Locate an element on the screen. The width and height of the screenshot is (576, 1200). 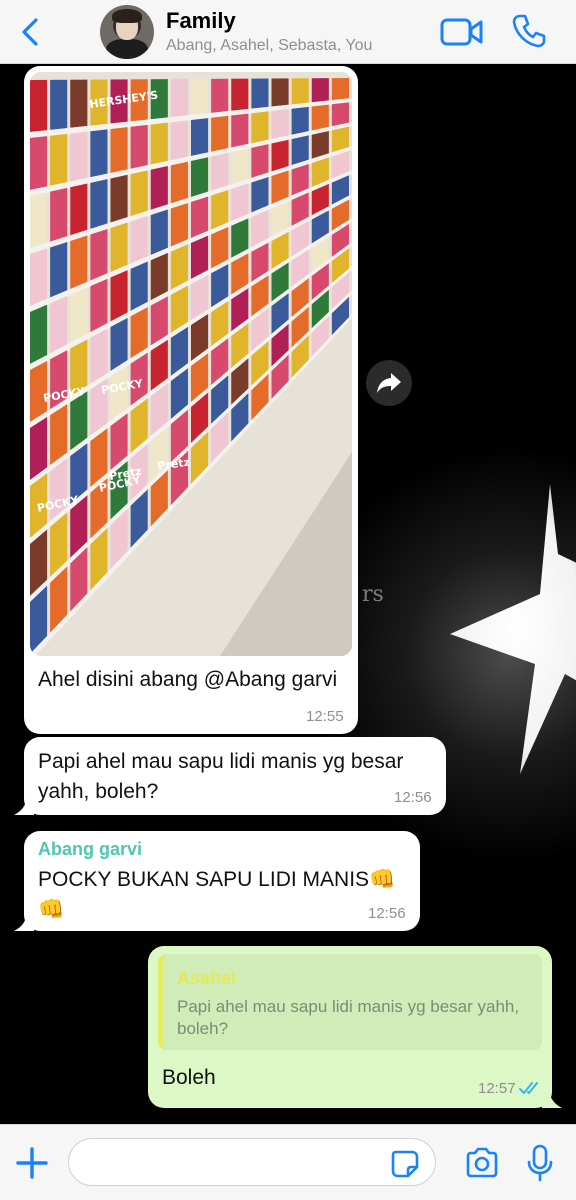
sticker-icon is located at coordinates (405, 1164).